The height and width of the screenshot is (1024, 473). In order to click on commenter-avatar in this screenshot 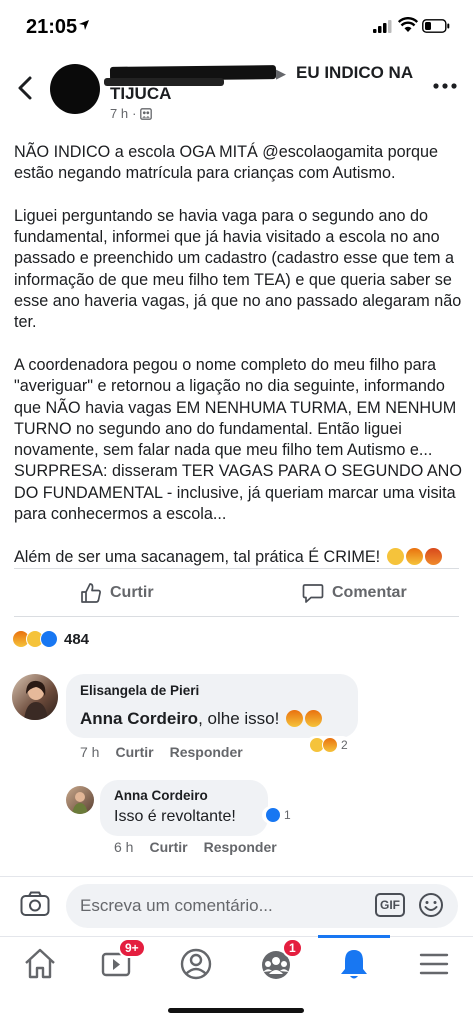, I will do `click(35, 697)`.